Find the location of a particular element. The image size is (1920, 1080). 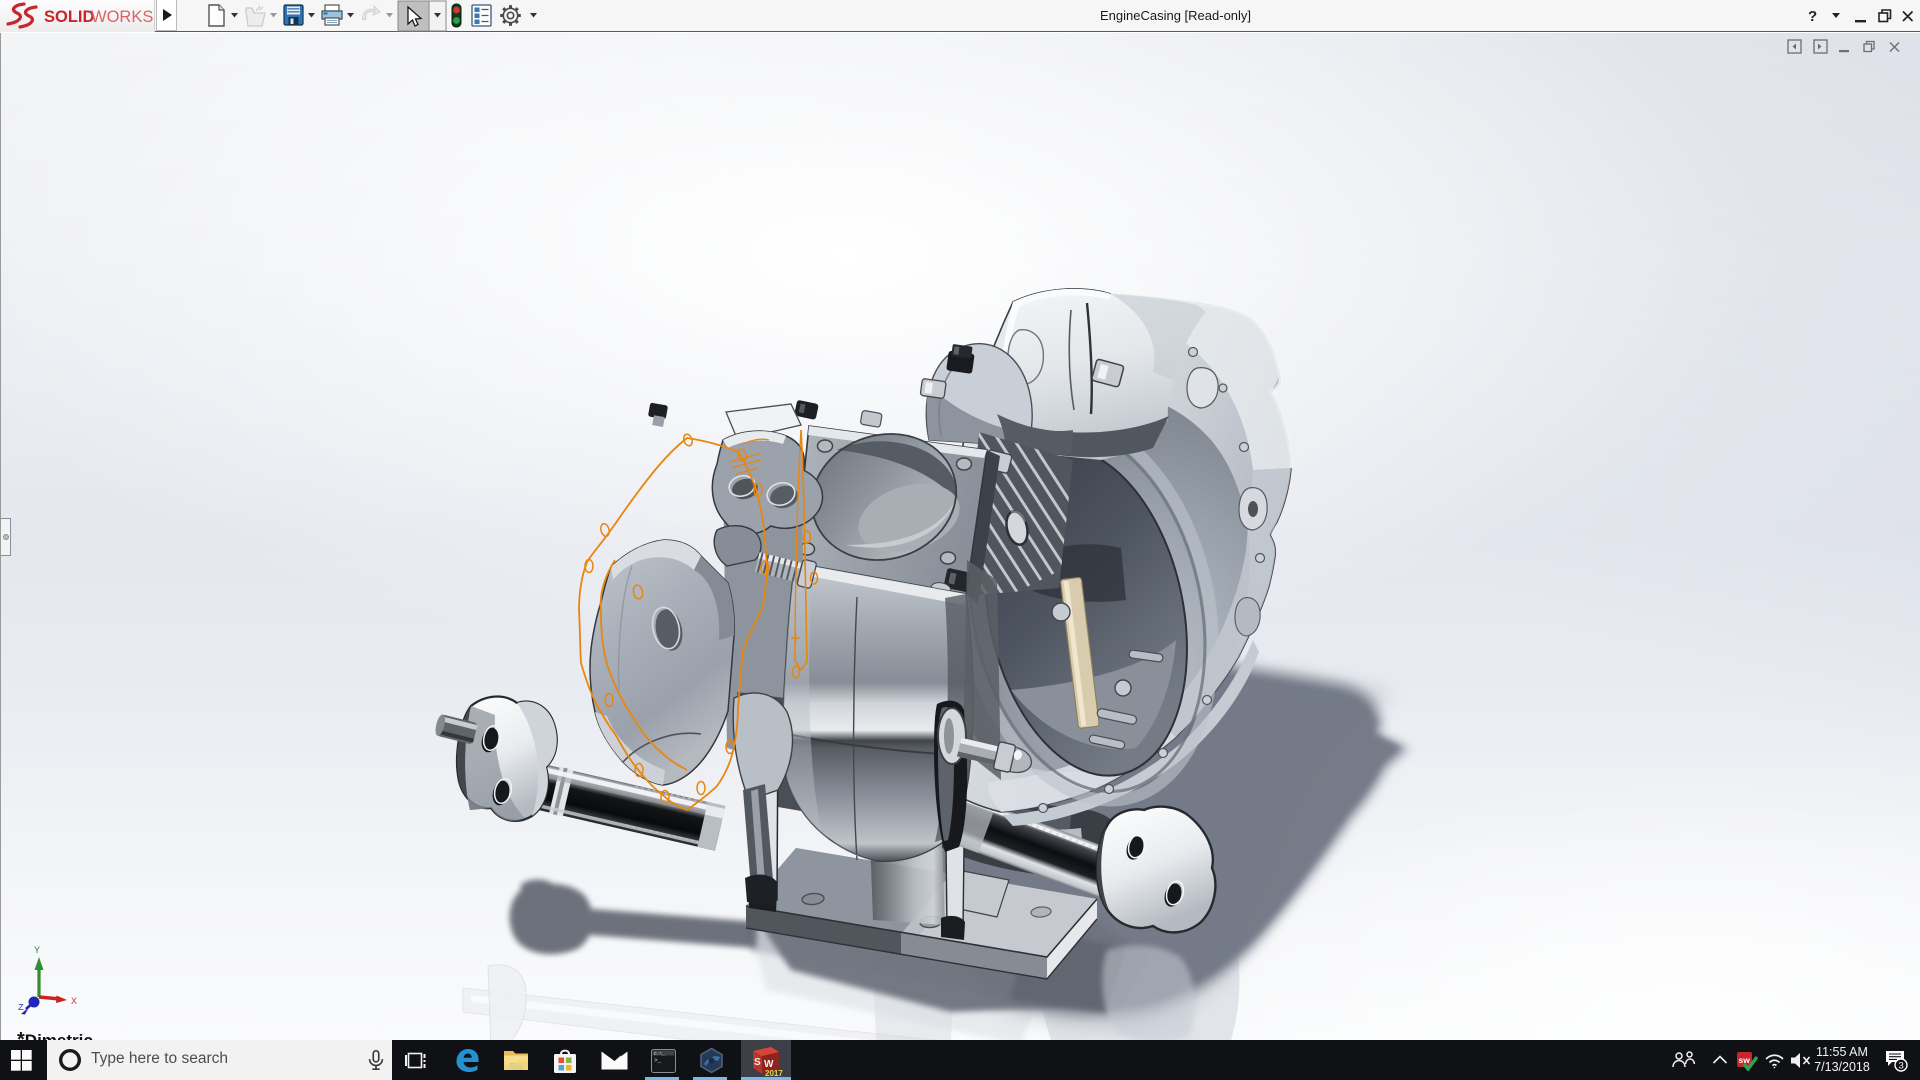

svg-text: X is located at coordinates (74, 1002).